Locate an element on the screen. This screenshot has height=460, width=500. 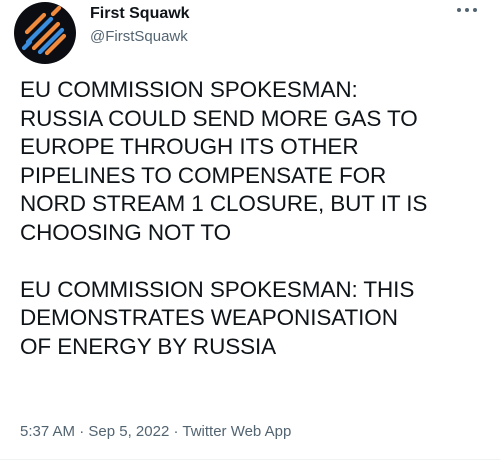
tweet-source-link: Twitter Web App is located at coordinates (236, 431).